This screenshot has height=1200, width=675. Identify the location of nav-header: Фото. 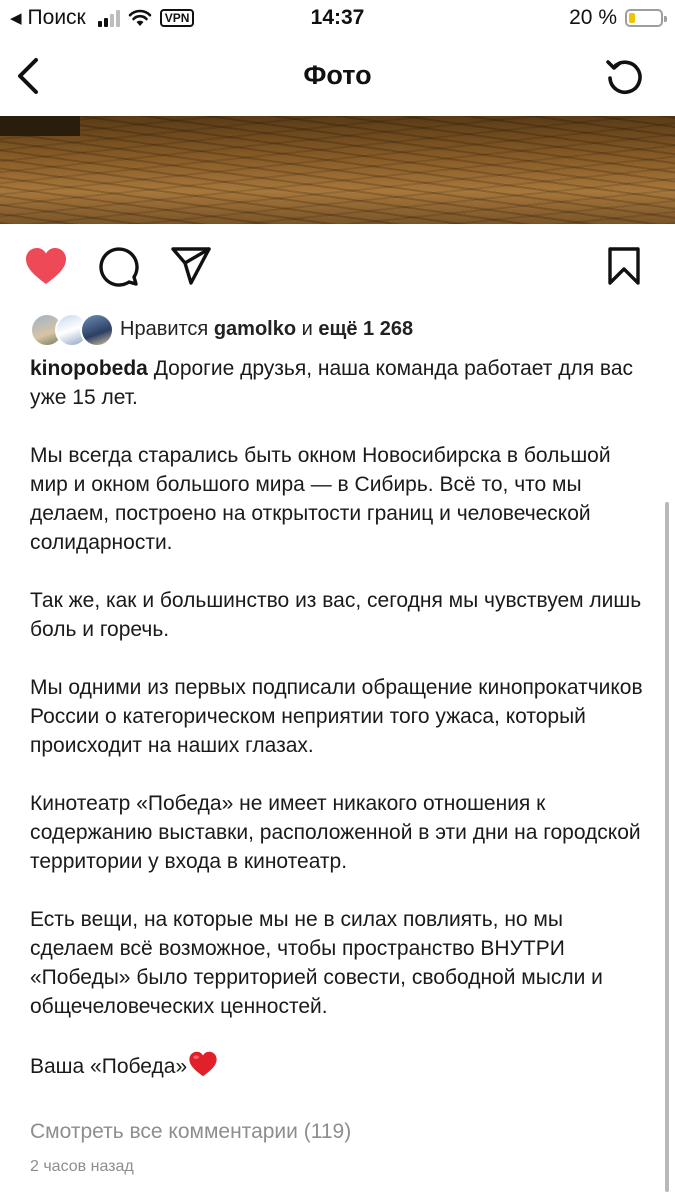
(337, 76).